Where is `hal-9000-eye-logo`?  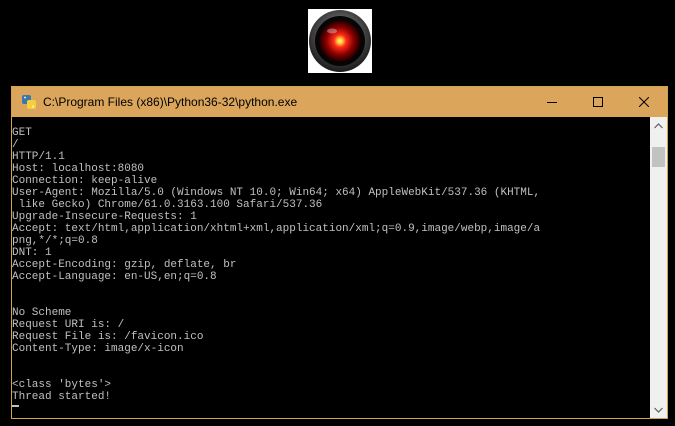
hal-9000-eye-logo is located at coordinates (340, 41).